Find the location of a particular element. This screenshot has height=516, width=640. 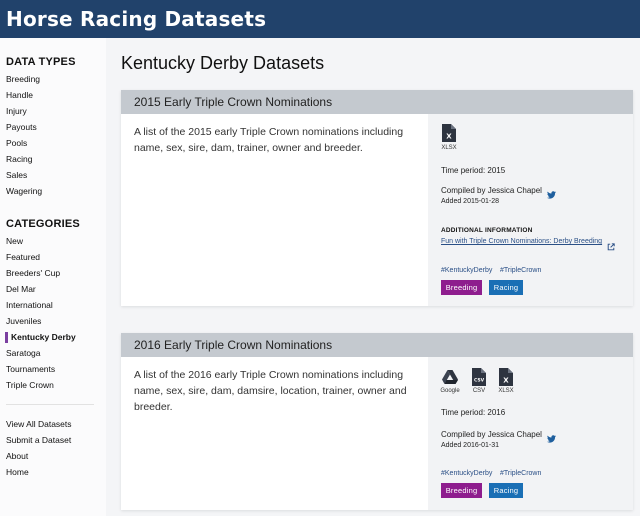

xlsx-file-icon: X is located at coordinates (449, 135).